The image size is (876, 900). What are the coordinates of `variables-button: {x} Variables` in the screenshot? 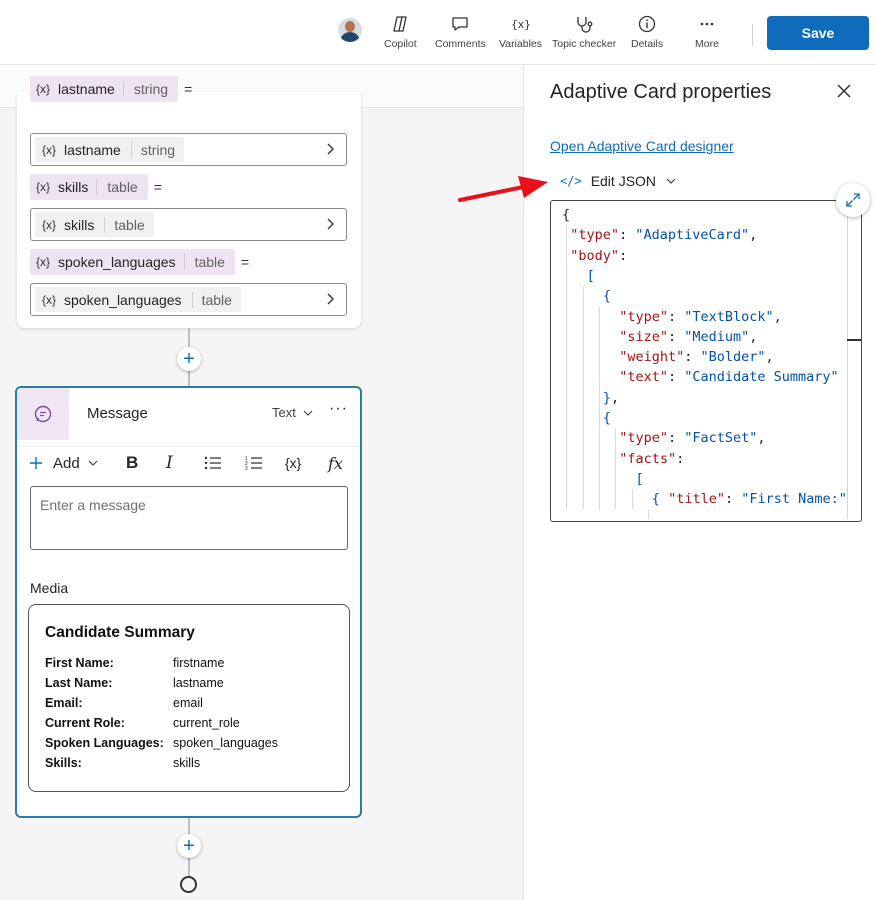 It's located at (520, 34).